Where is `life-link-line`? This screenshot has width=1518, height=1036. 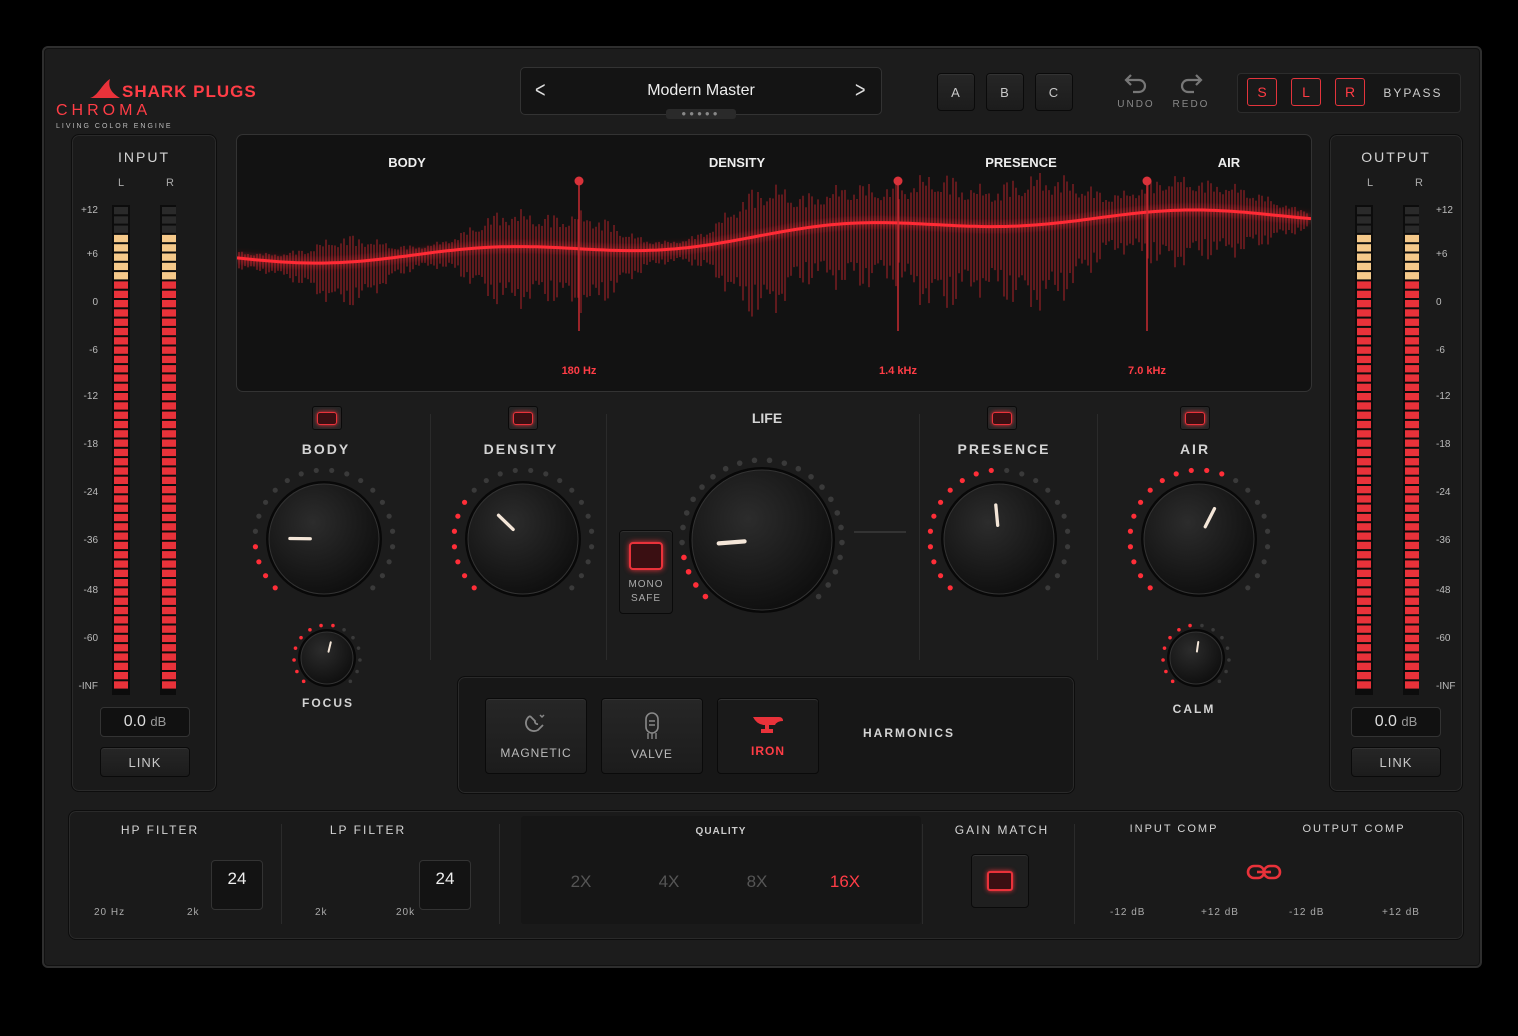
life-link-line is located at coordinates (880, 532).